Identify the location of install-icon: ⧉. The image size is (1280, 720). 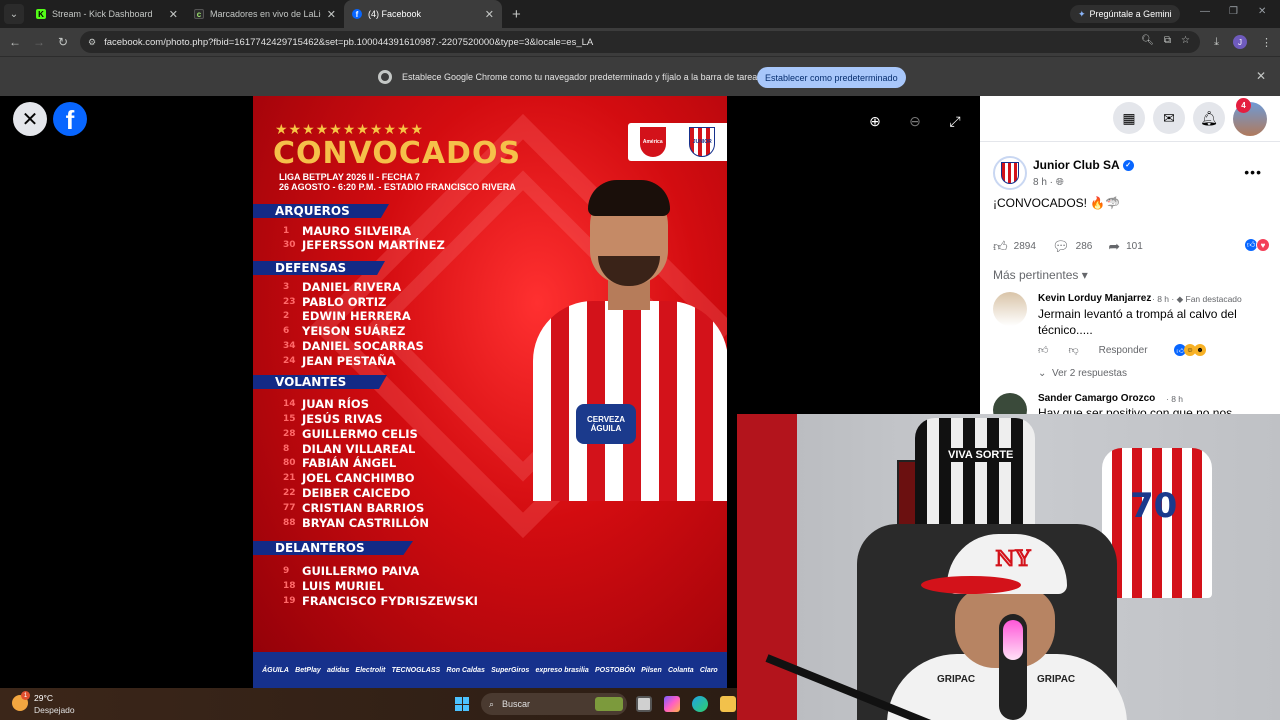
(1167, 40).